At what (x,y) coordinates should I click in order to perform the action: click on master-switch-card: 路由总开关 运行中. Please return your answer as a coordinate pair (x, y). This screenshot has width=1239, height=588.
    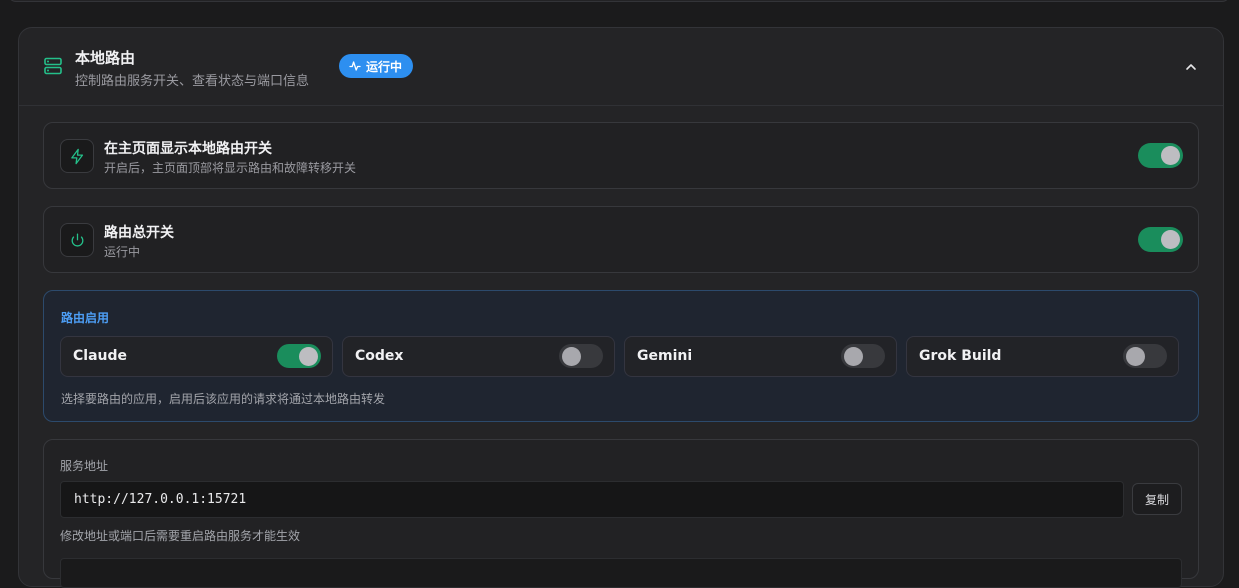
    Looking at the image, I should click on (621, 239).